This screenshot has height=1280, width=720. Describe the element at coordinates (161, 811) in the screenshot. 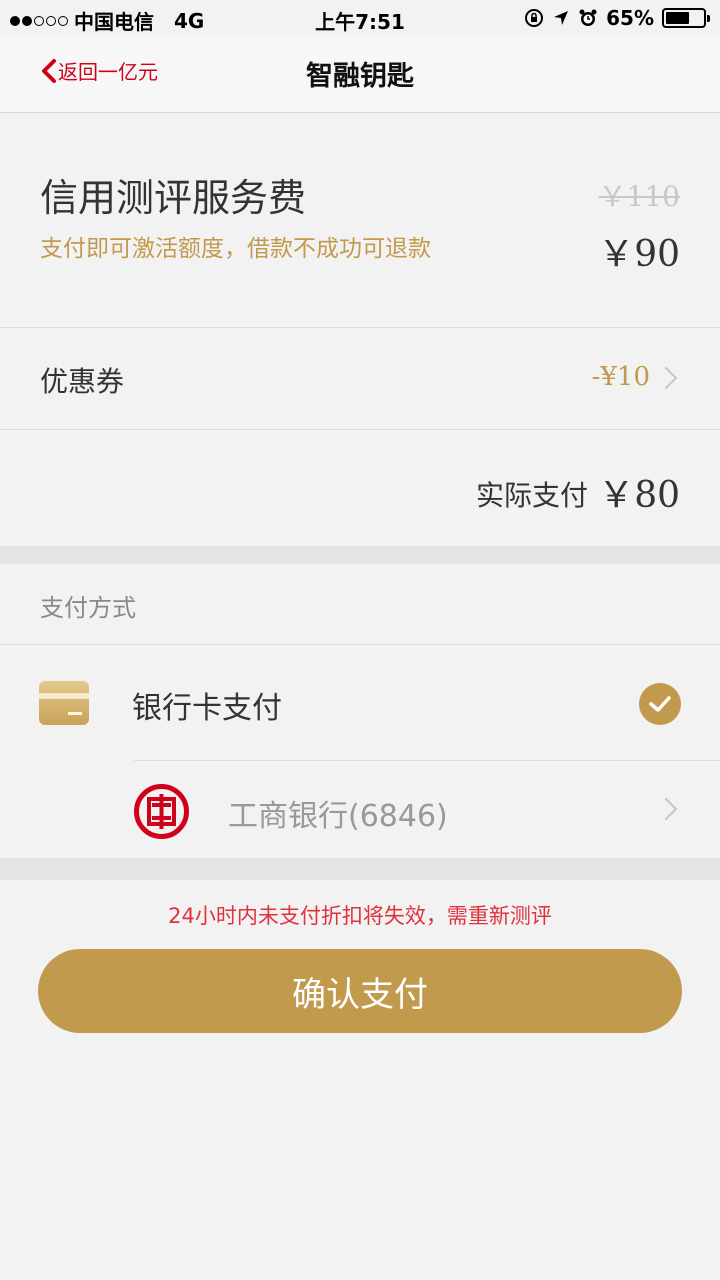

I see `icbc-logo-icon` at that location.